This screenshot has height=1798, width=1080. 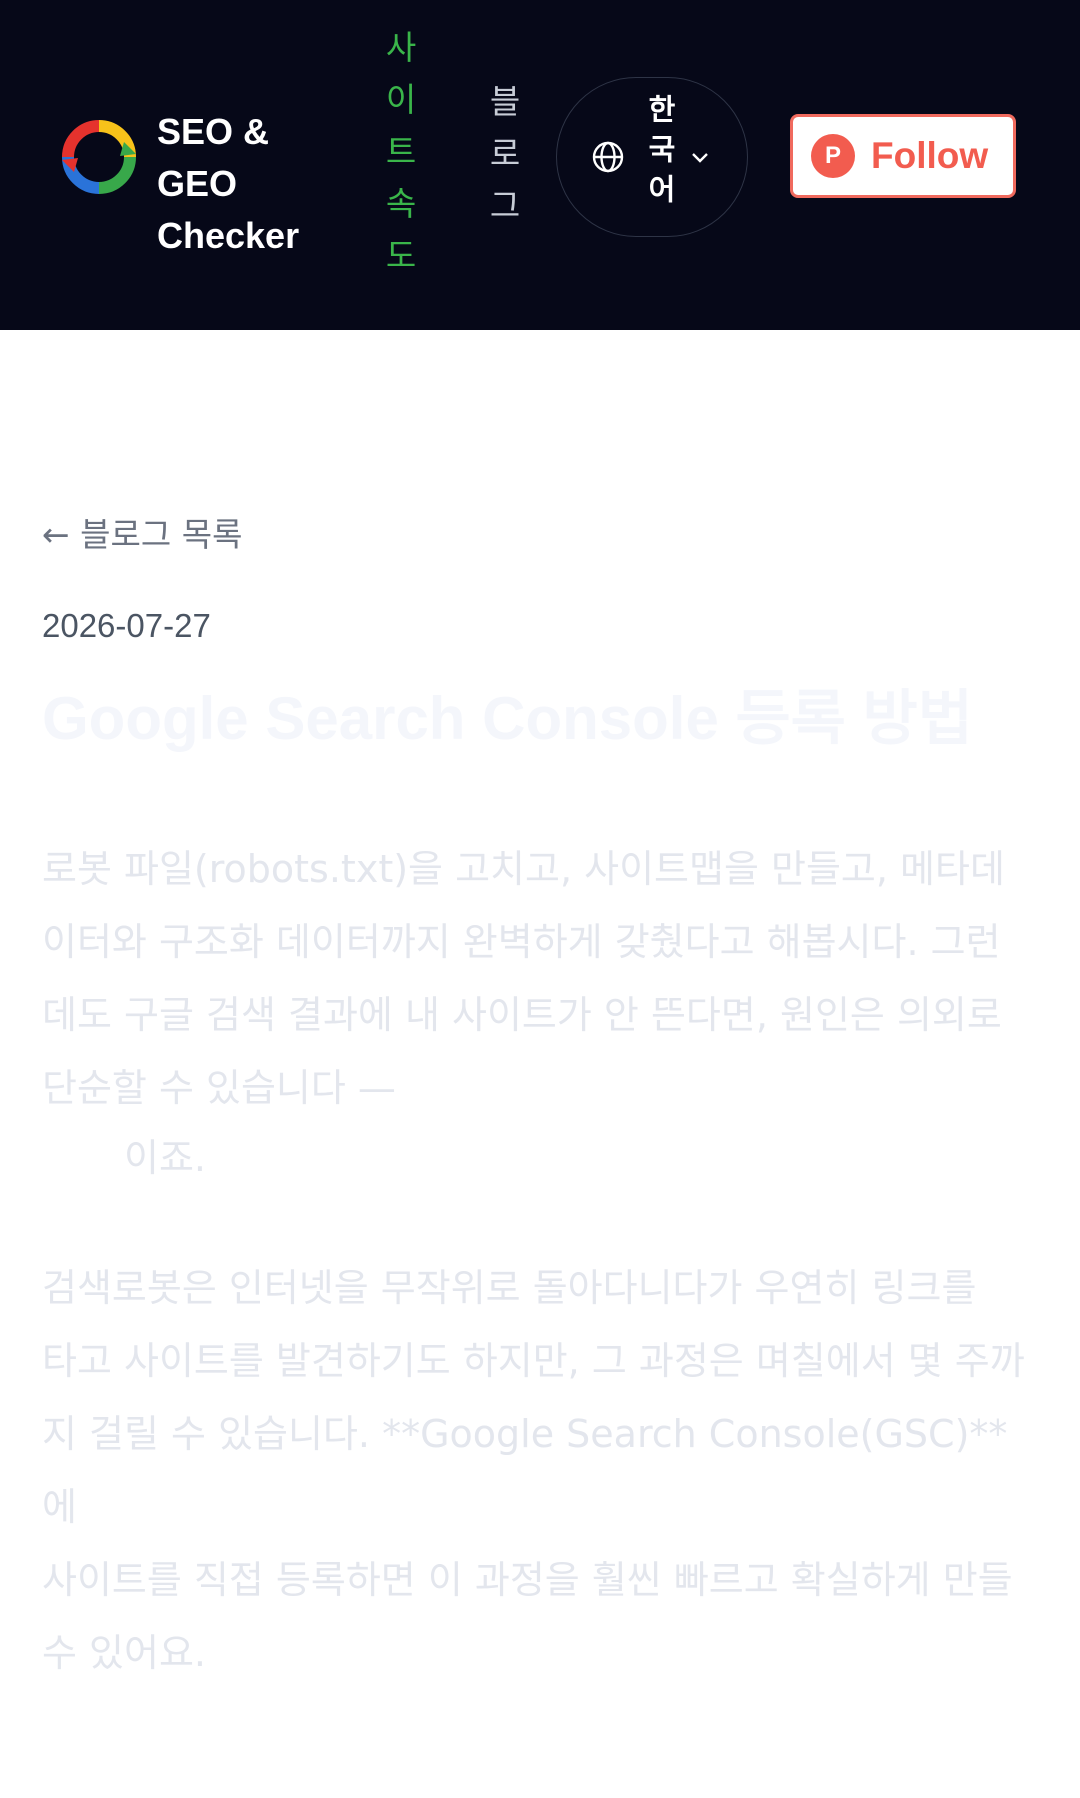 I want to click on follow-label: Follow, so click(x=930, y=155).